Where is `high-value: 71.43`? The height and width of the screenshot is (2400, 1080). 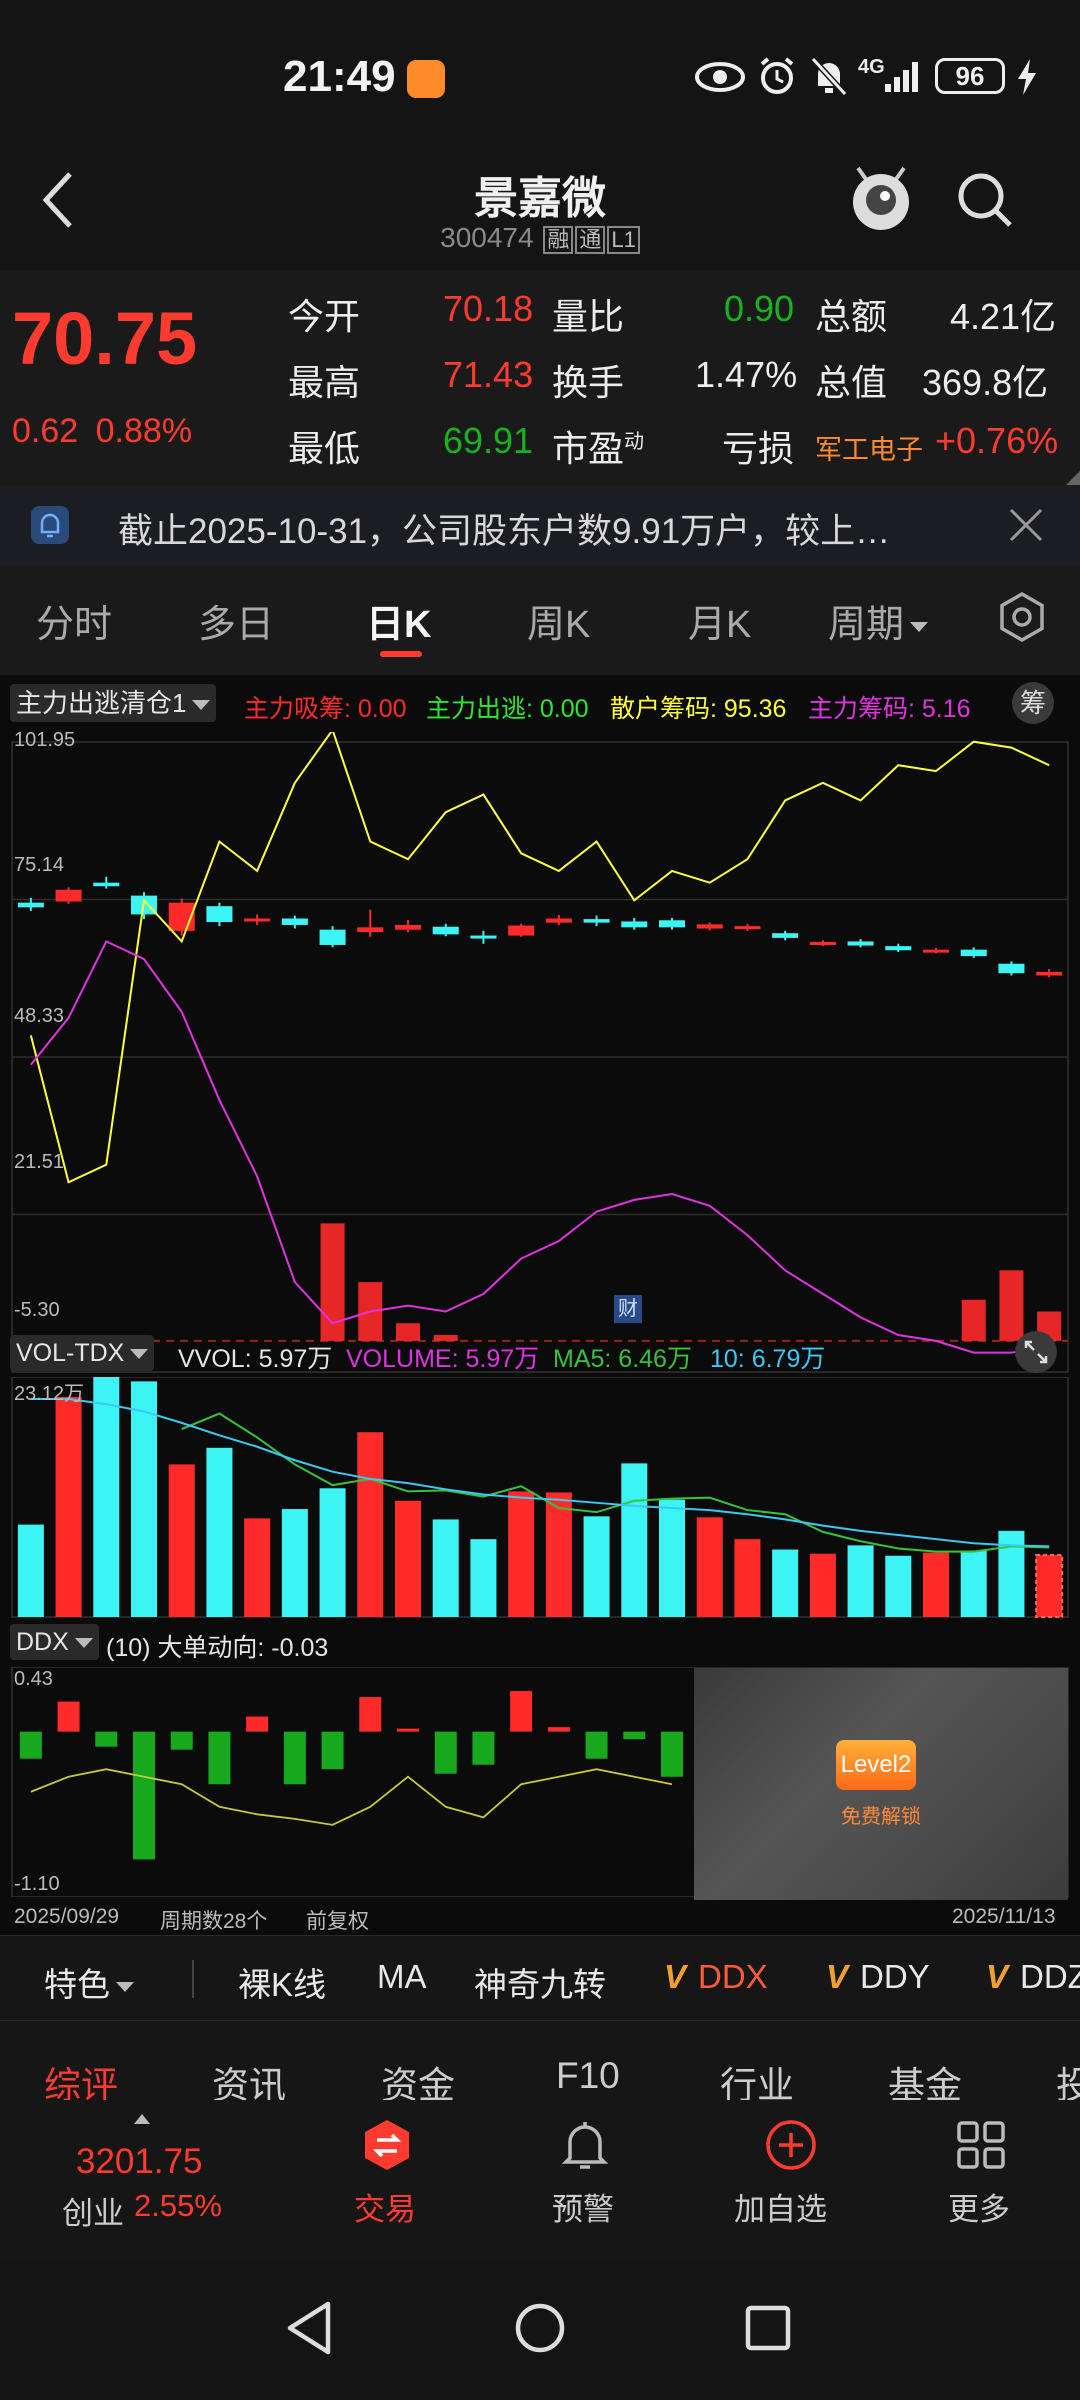 high-value: 71.43 is located at coordinates (488, 374).